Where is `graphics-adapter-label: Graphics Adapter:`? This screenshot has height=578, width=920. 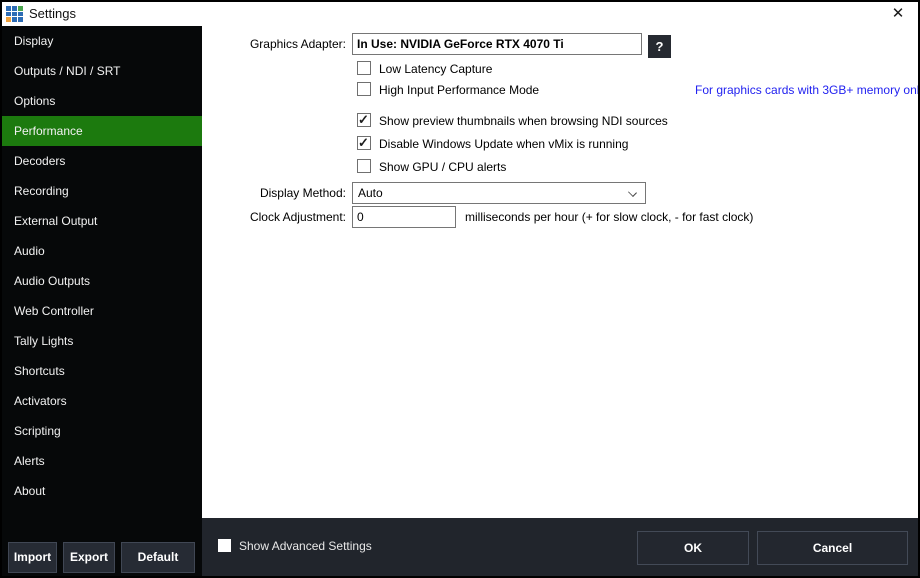
graphics-adapter-label: Graphics Adapter: is located at coordinates (297, 44).